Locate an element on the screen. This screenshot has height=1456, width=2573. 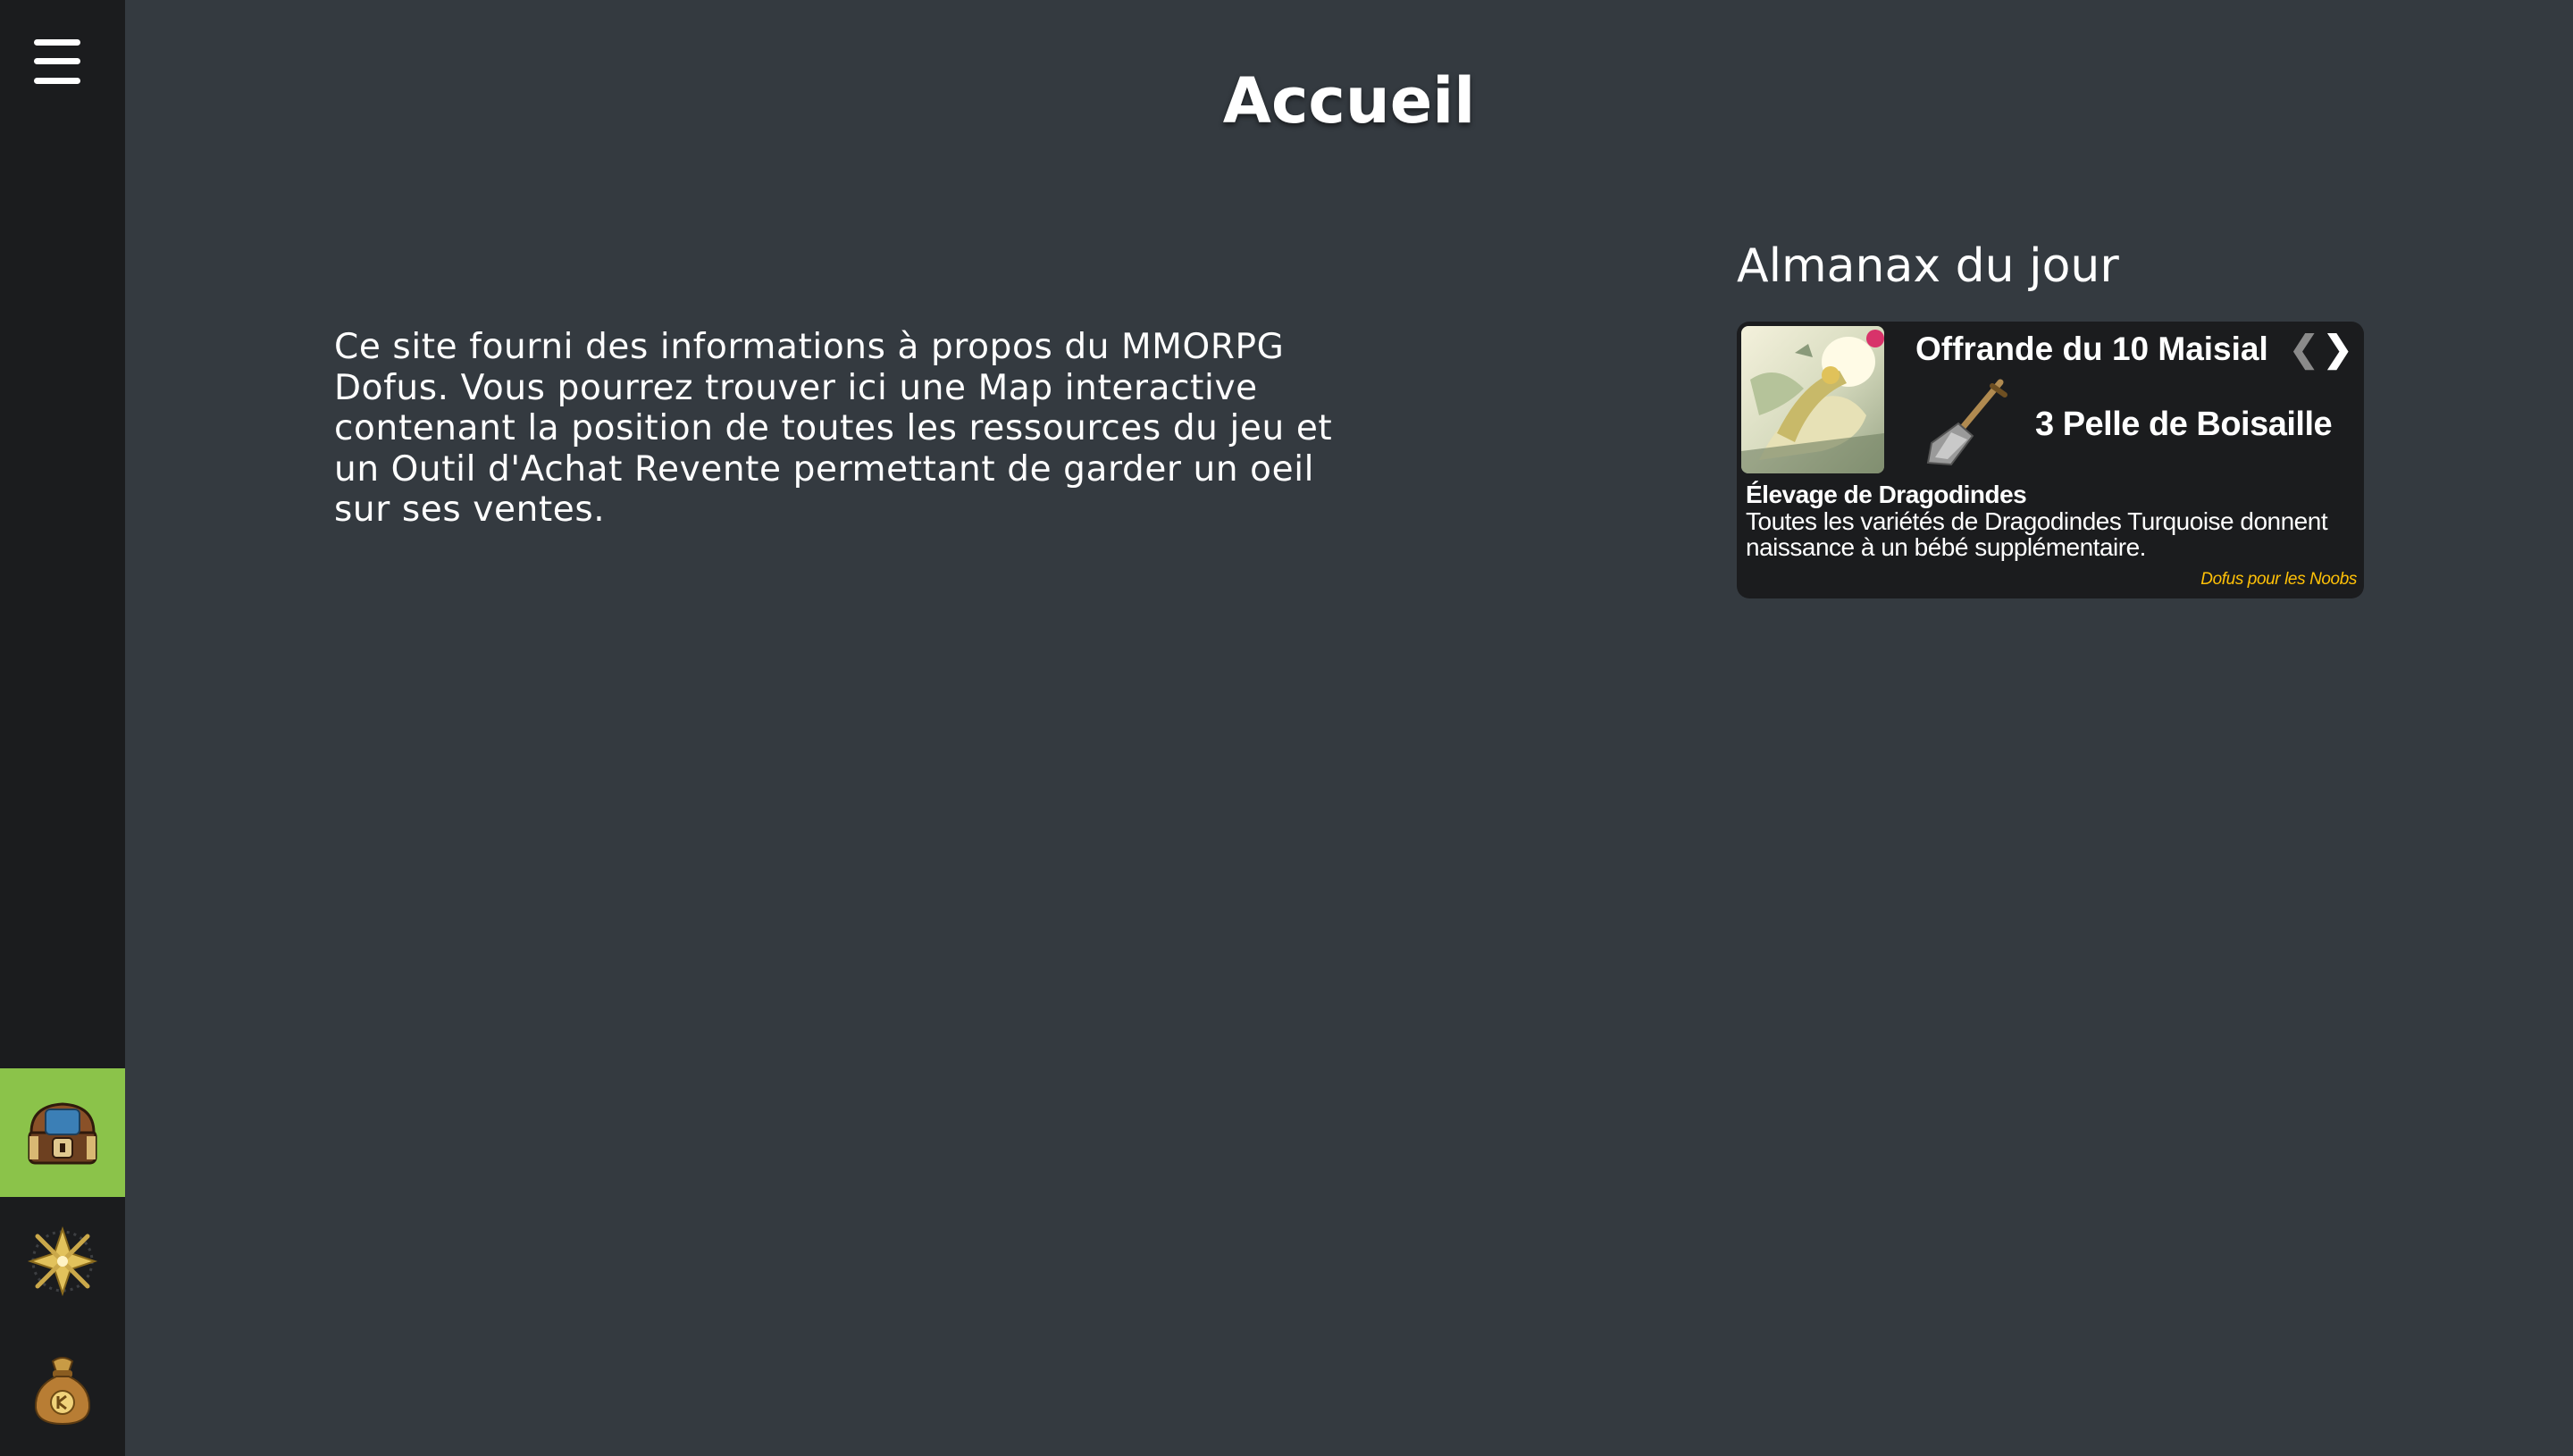
page-title: Accueil is located at coordinates (1349, 101).